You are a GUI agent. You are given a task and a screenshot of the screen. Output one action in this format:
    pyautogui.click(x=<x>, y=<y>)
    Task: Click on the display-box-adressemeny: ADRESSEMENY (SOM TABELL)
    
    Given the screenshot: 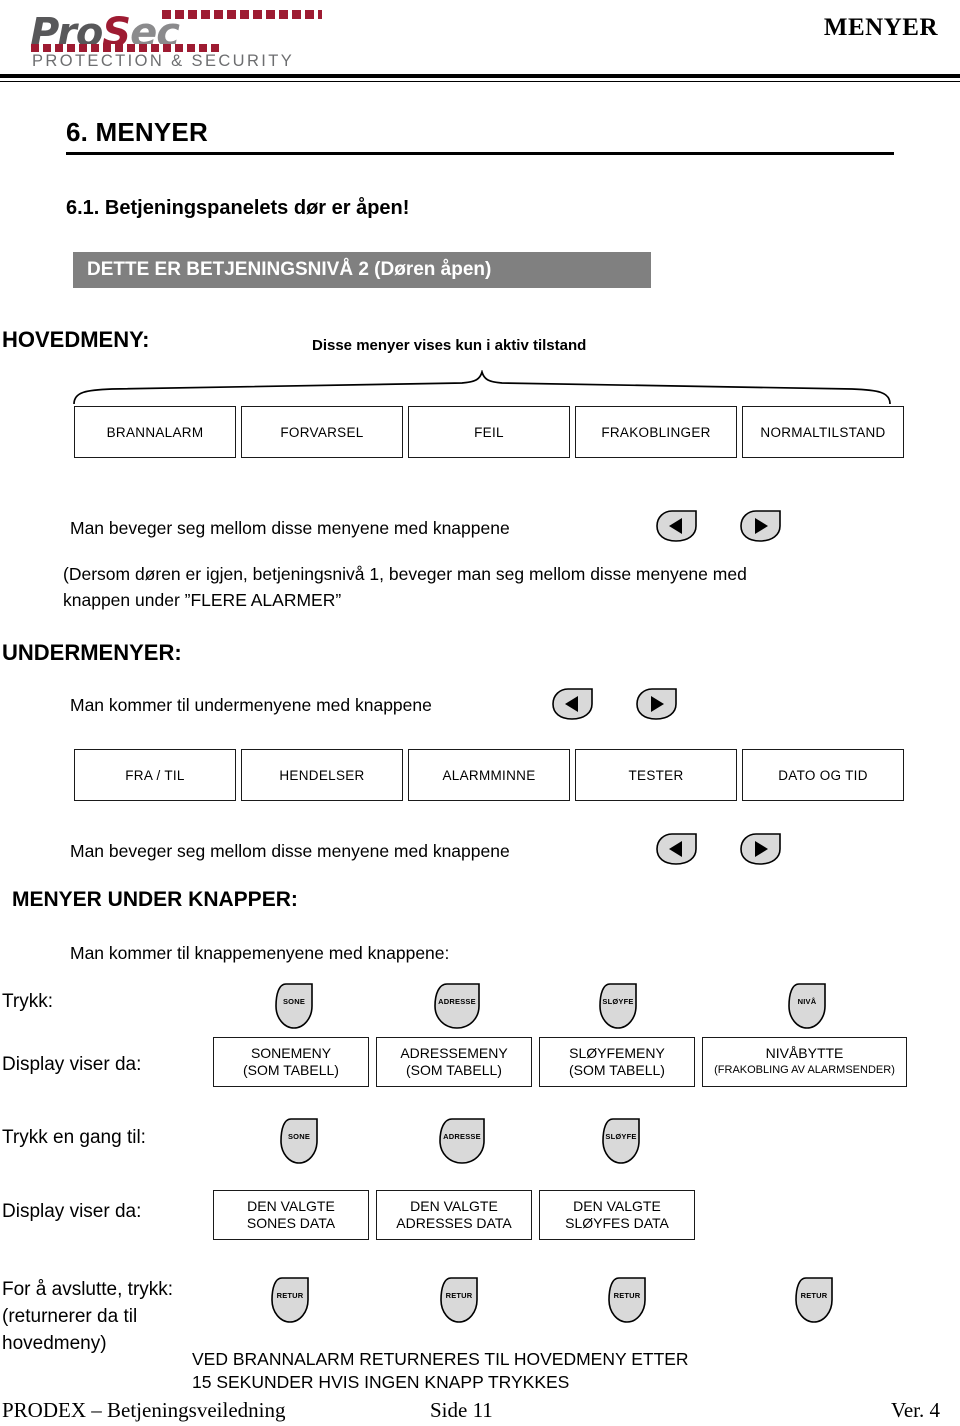 What is the action you would take?
    pyautogui.click(x=454, y=1062)
    